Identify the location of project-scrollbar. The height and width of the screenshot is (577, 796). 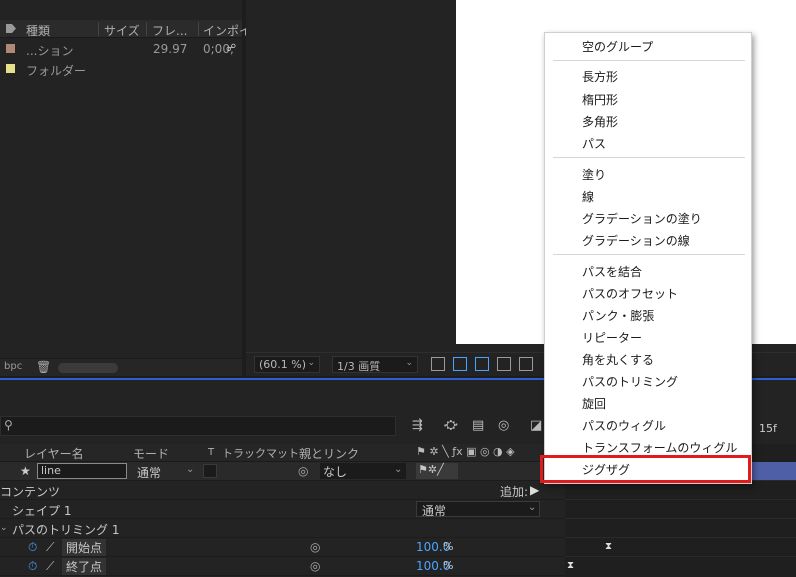
(88, 368).